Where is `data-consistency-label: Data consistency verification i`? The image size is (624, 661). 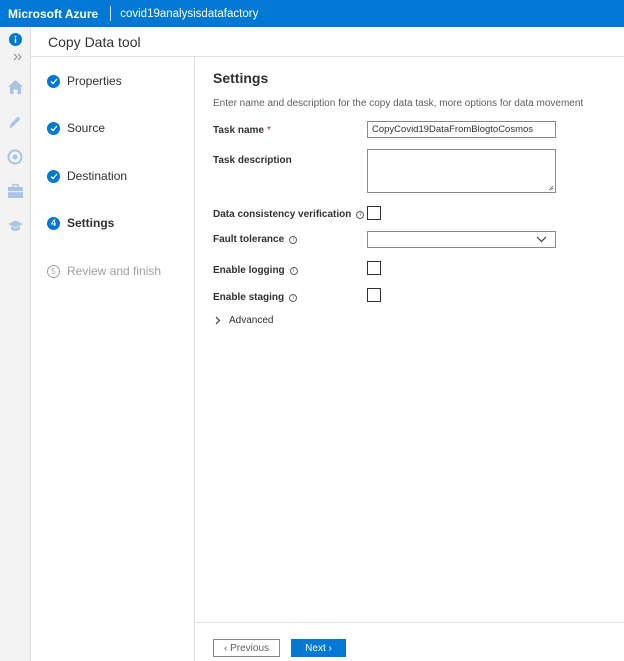 data-consistency-label: Data consistency verification i is located at coordinates (289, 214).